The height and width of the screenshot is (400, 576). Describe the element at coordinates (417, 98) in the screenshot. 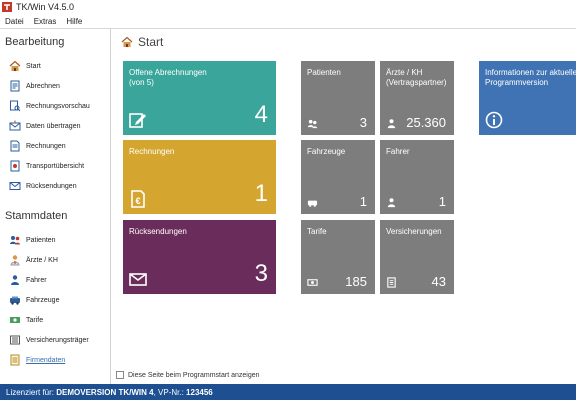

I see `tile-aerzte: Ärzte / KH (Vertragspartner) 25.360` at that location.